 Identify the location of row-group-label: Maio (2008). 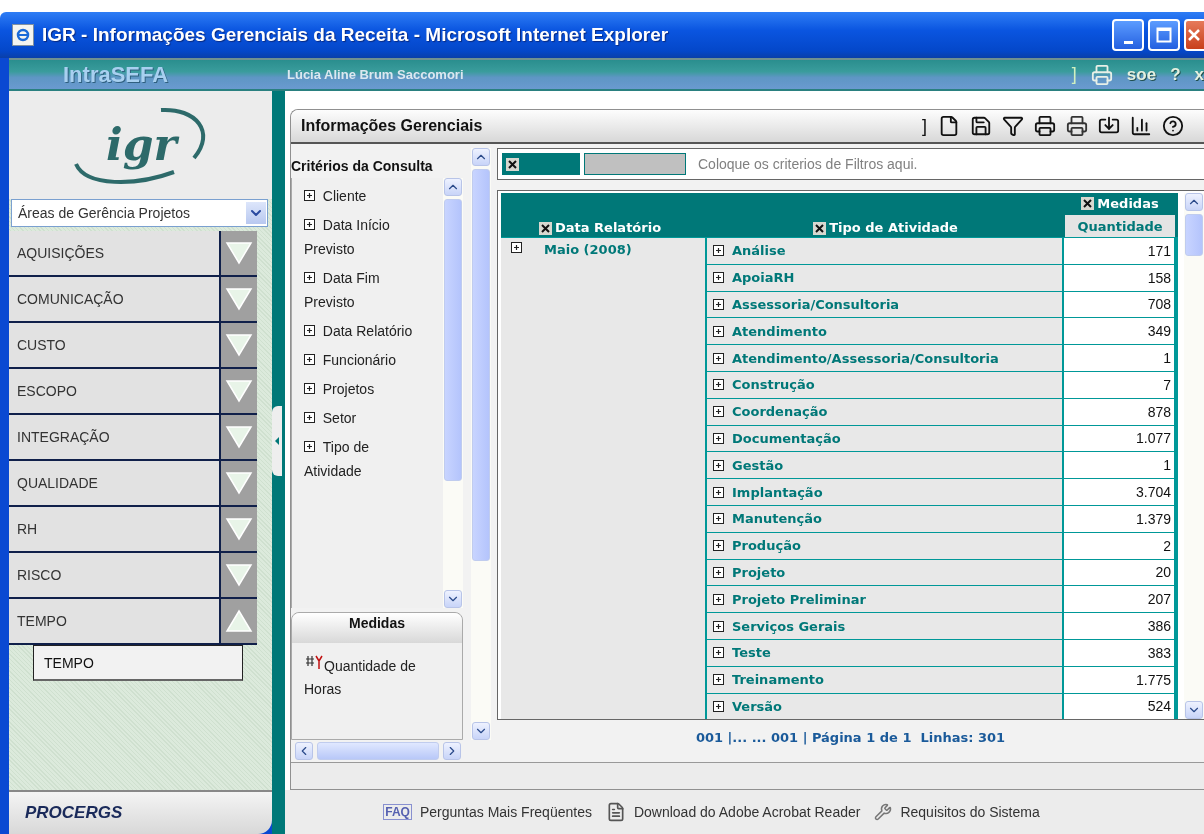
(588, 249).